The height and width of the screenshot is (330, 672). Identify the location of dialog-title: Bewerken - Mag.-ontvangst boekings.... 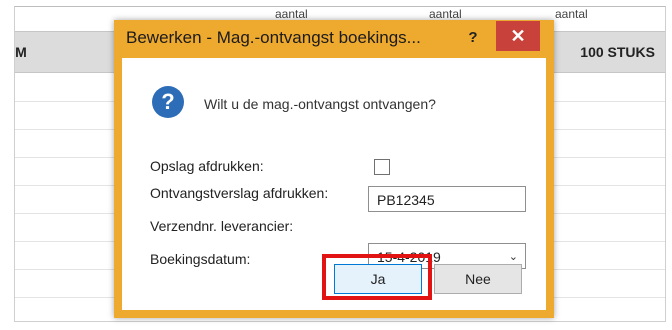
(273, 37).